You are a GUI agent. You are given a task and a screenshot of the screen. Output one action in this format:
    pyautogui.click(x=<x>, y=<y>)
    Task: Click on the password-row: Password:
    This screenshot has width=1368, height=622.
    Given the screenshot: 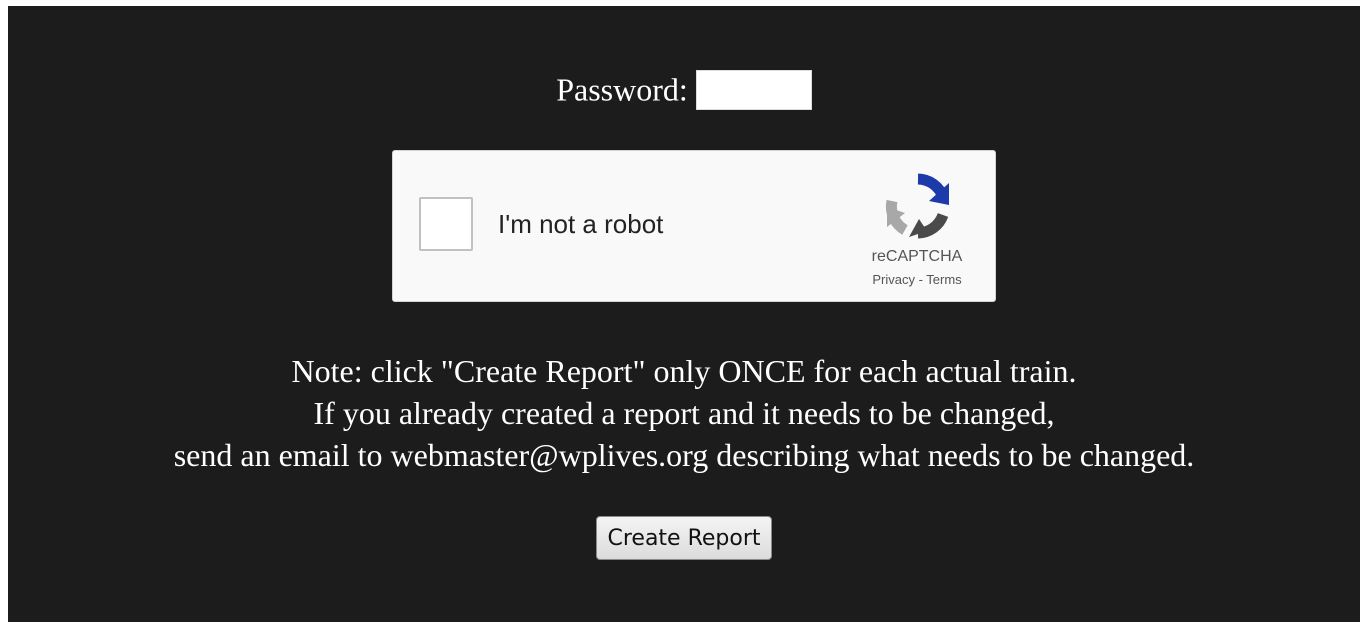 What is the action you would take?
    pyautogui.click(x=684, y=88)
    